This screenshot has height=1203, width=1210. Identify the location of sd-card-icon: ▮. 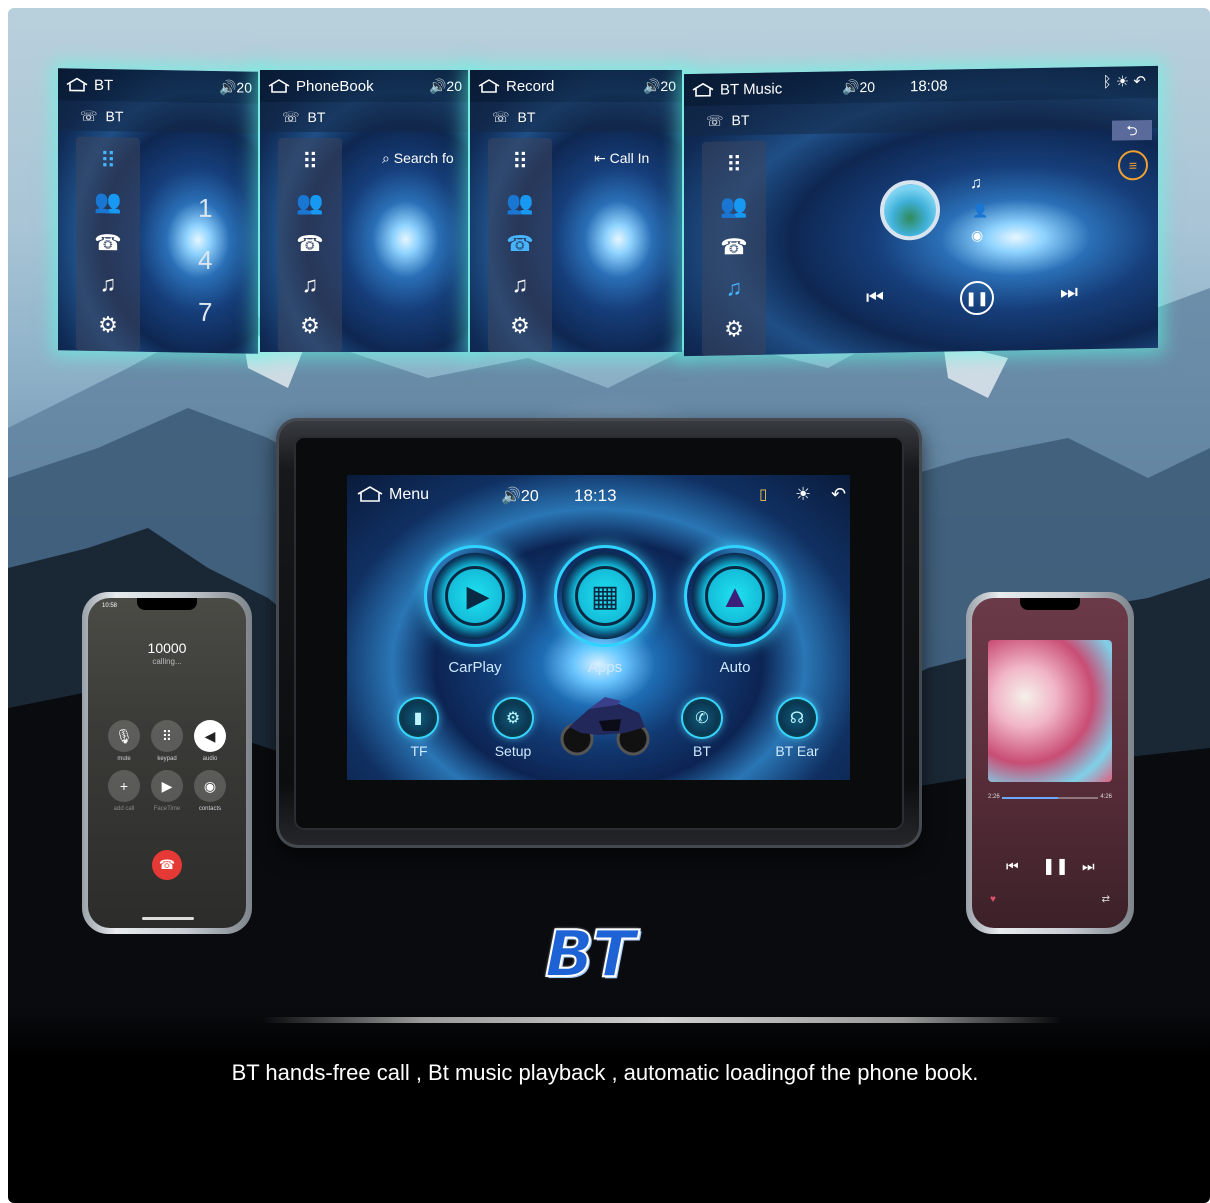
(418, 718).